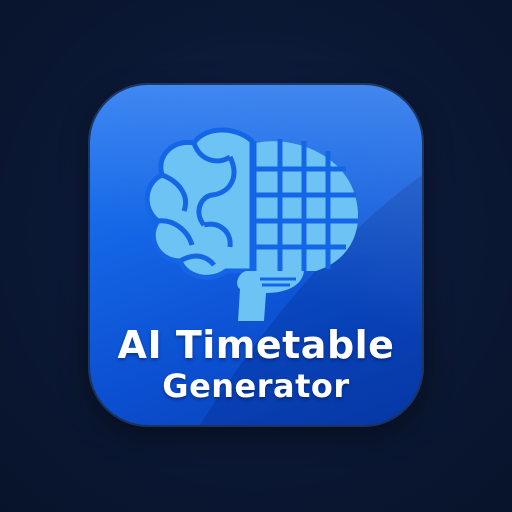 This screenshot has height=512, width=512. What do you see at coordinates (256, 345) in the screenshot?
I see `app-title-line-1: AI Timetable` at bounding box center [256, 345].